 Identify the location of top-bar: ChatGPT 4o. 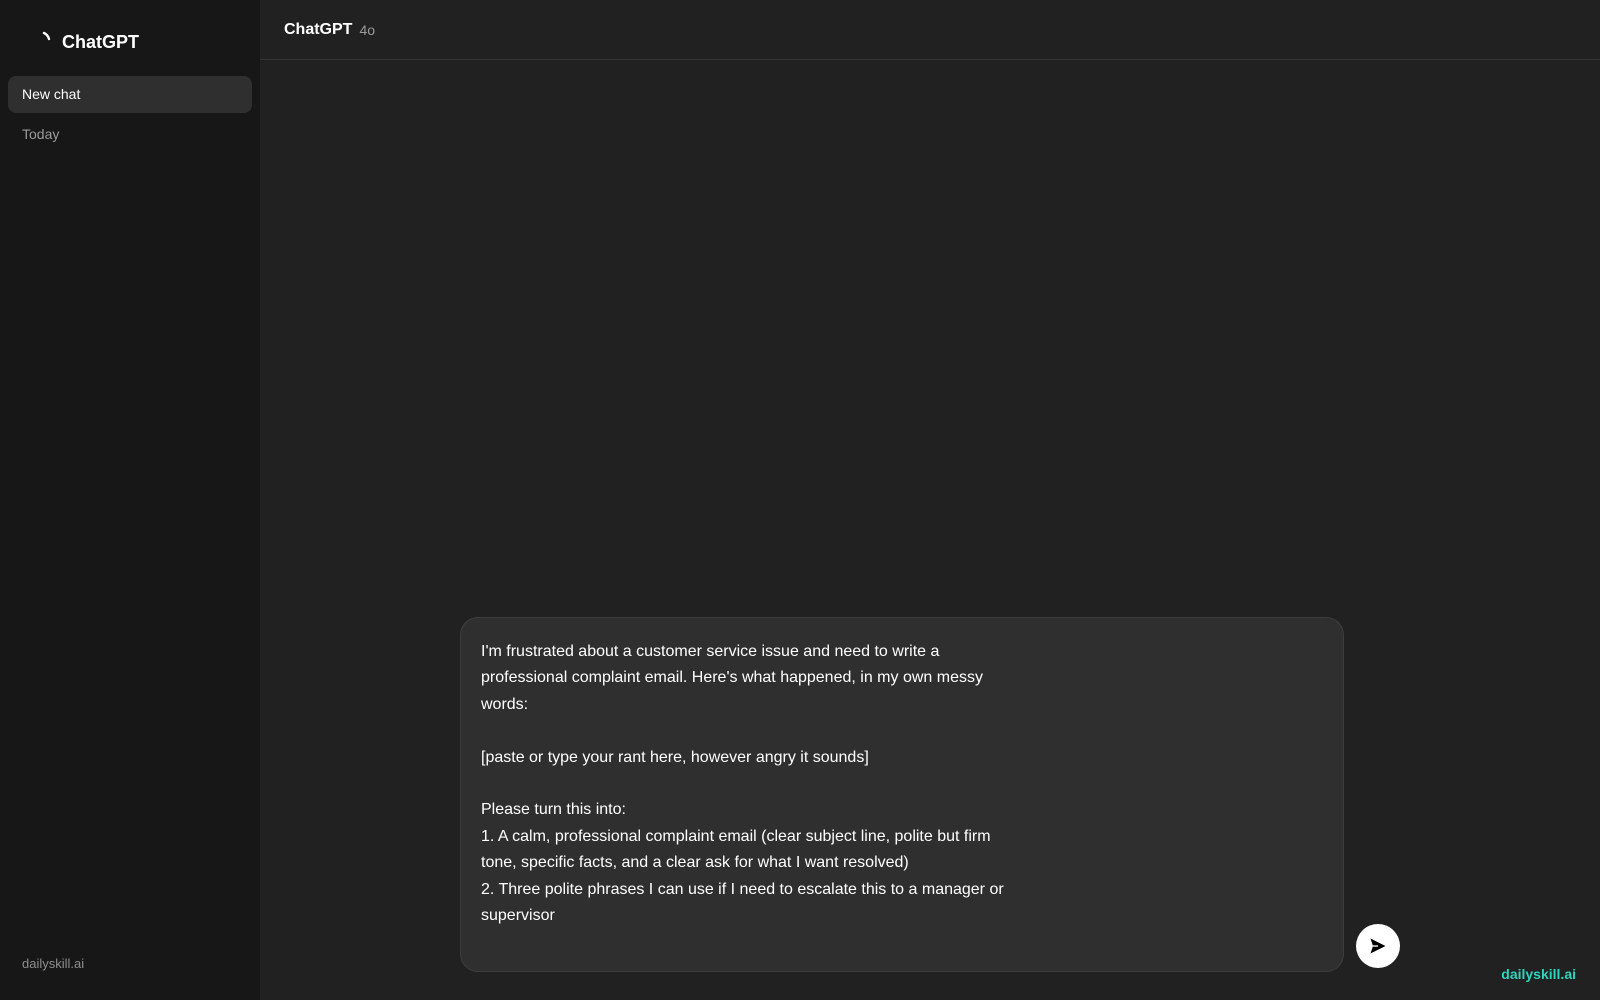
(930, 30).